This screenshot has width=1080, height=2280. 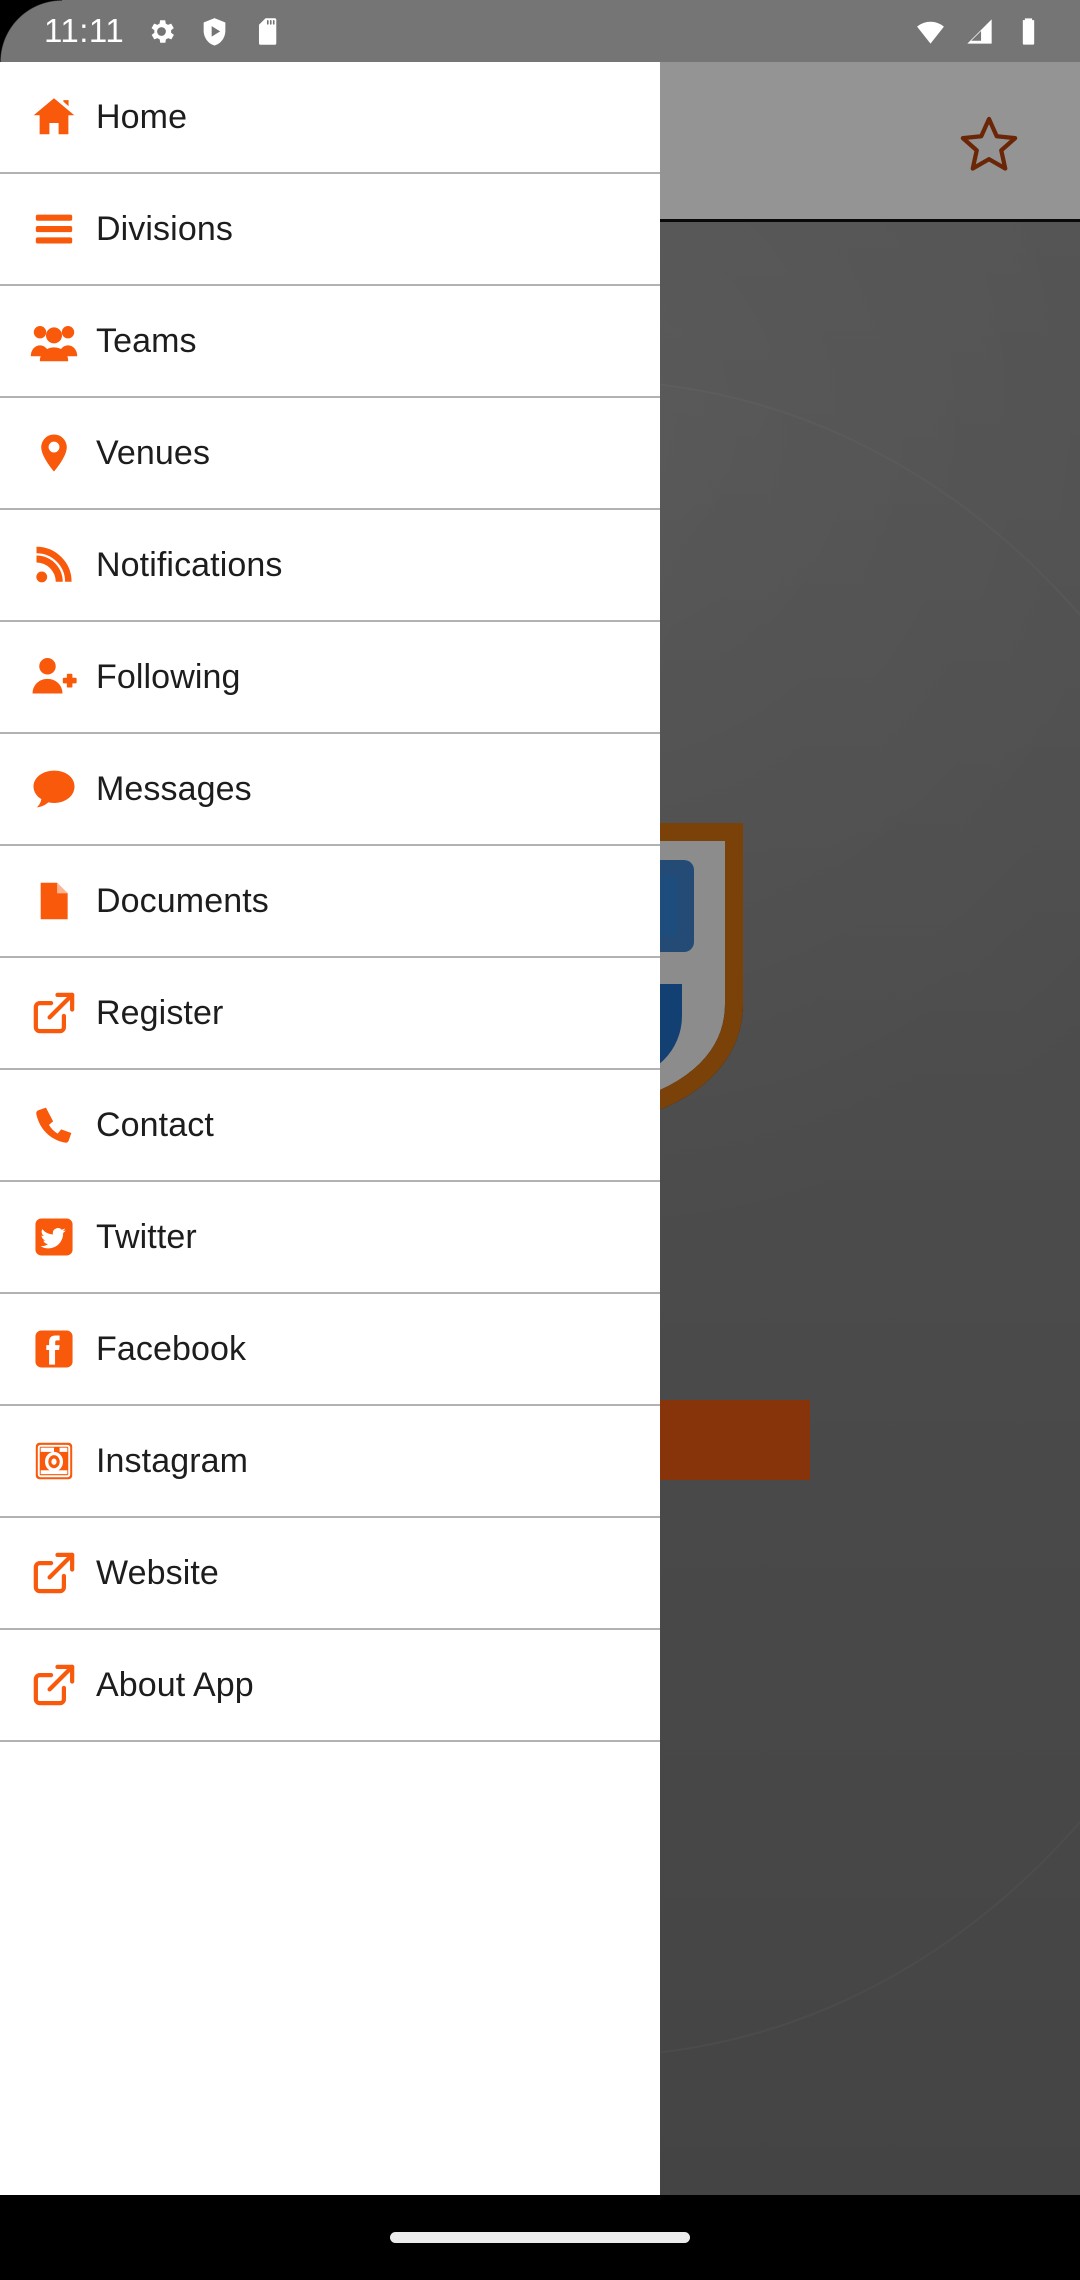 What do you see at coordinates (540, 31) in the screenshot?
I see `status-bar: 11:11` at bounding box center [540, 31].